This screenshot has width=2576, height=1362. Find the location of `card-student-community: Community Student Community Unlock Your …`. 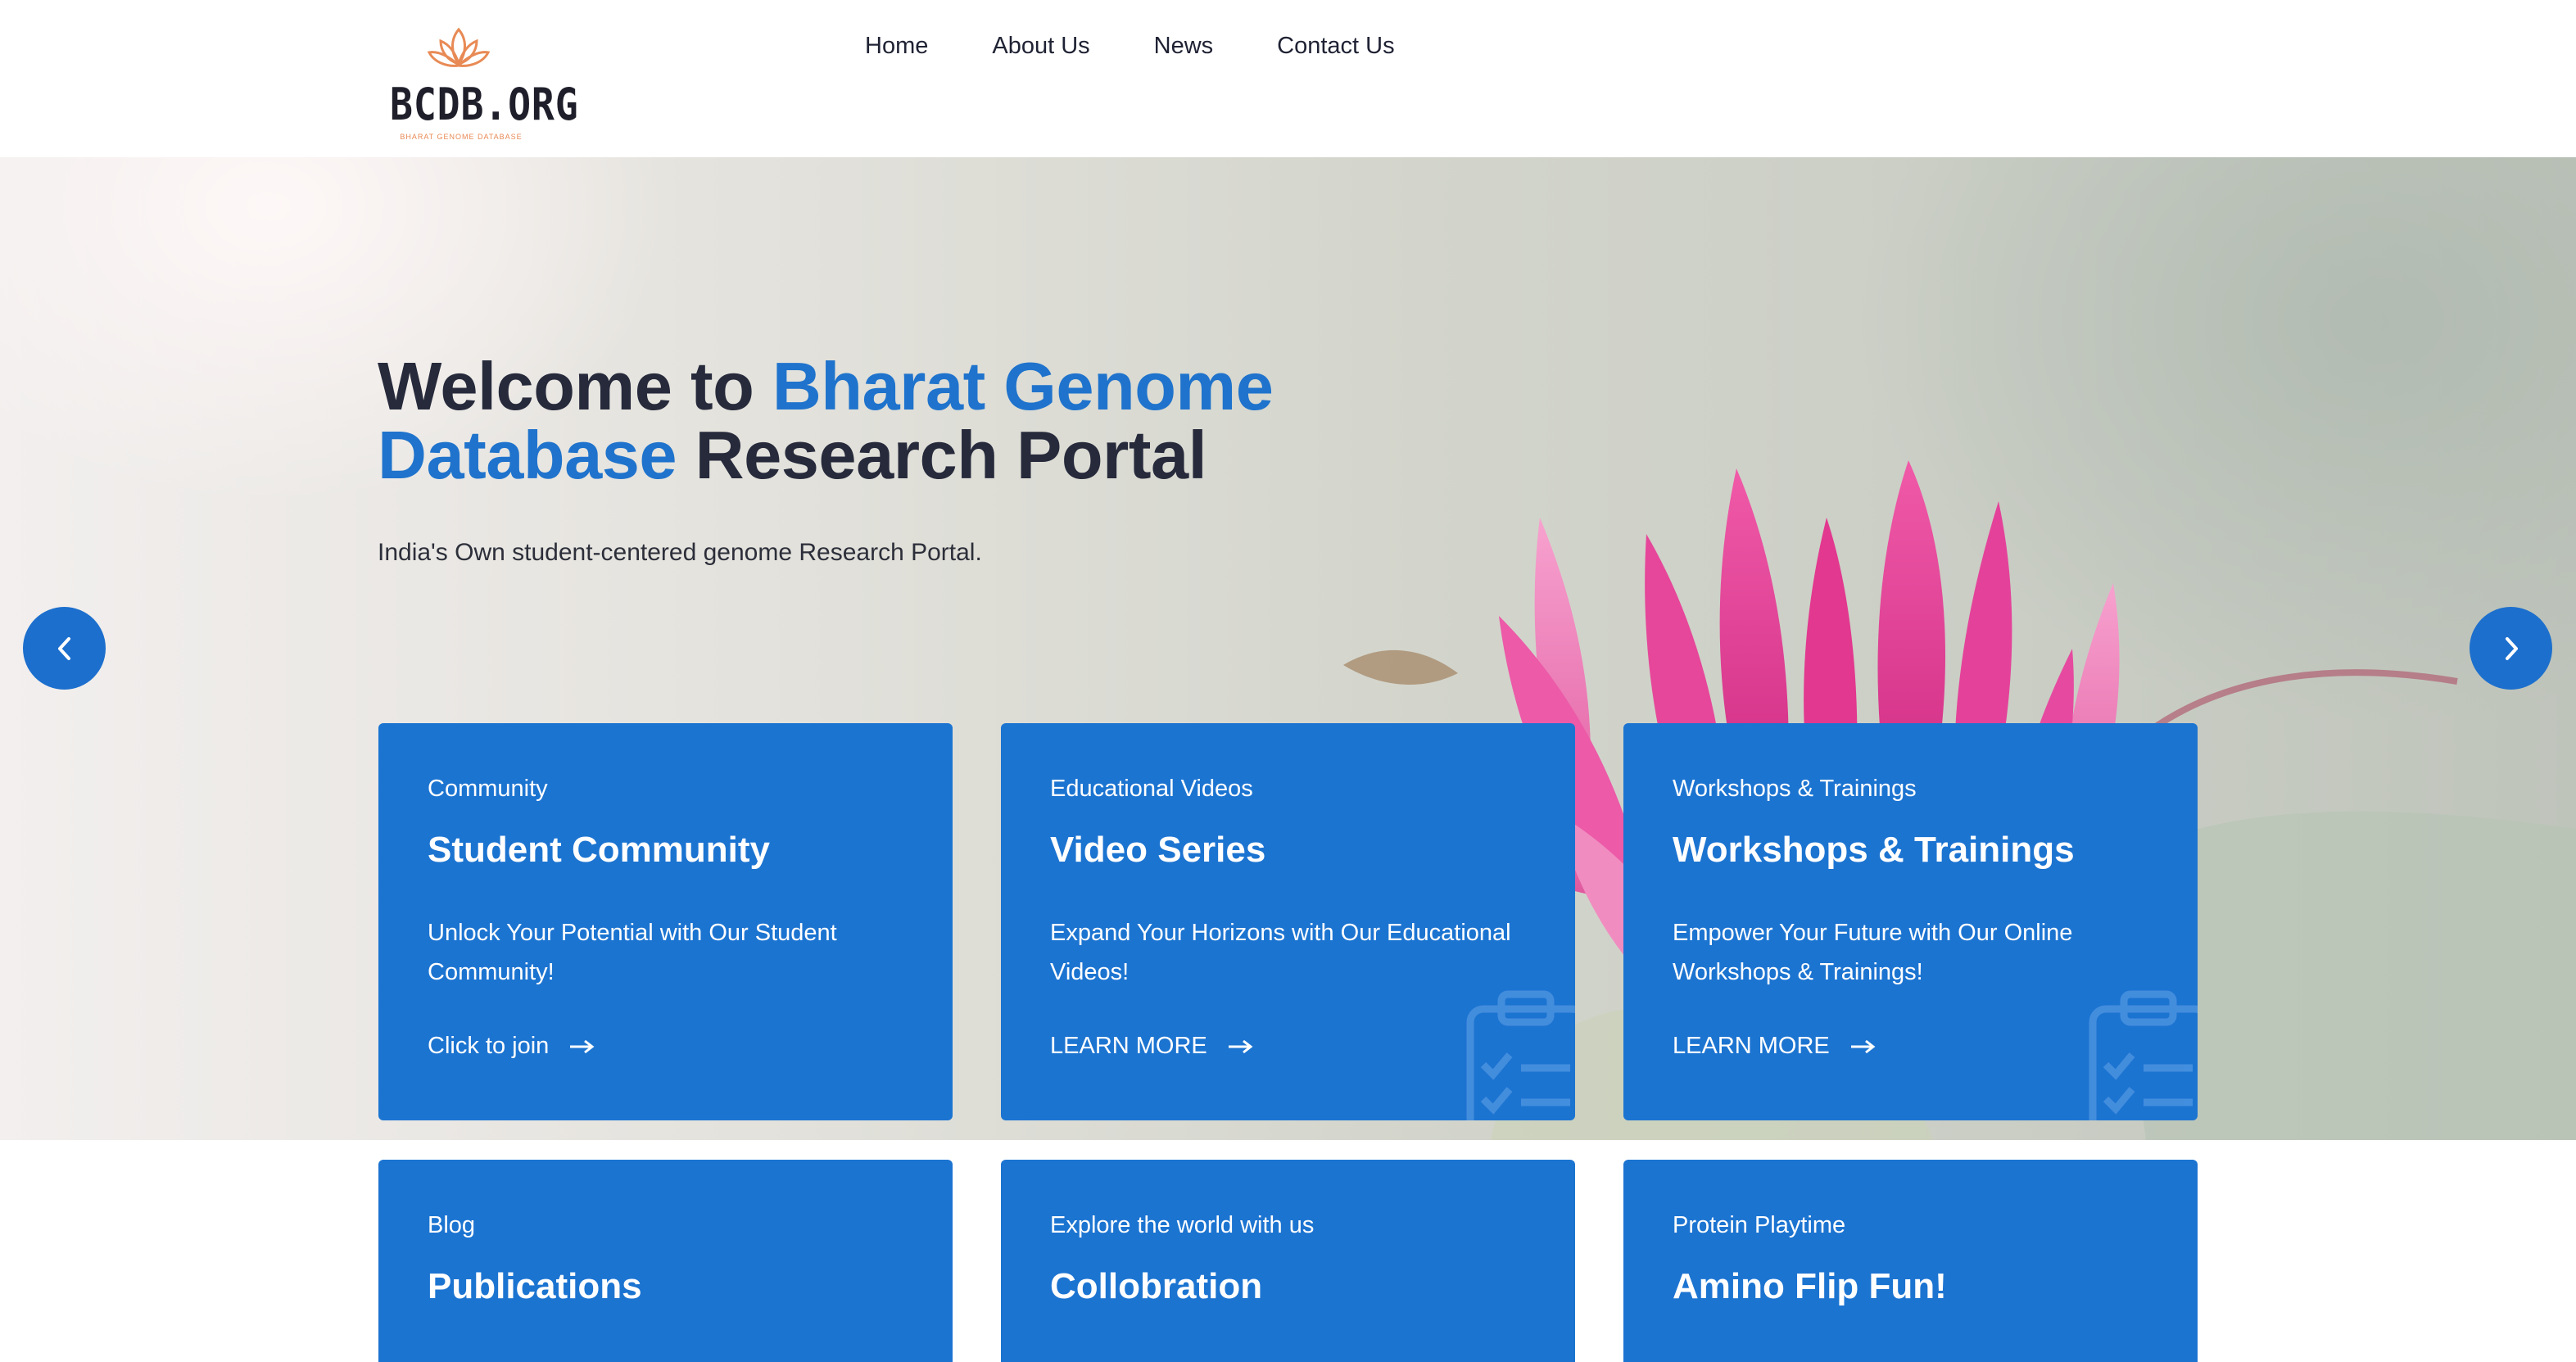

card-student-community: Community Student Community Unlock Your … is located at coordinates (665, 922).